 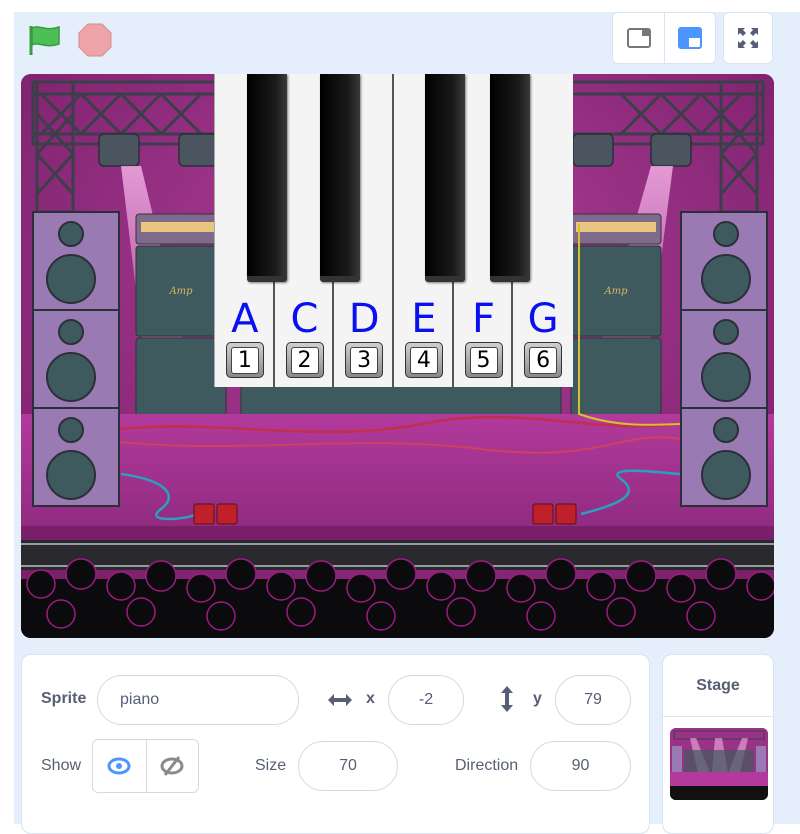 I want to click on shortcut-key-label: 1, so click(x=244, y=360).